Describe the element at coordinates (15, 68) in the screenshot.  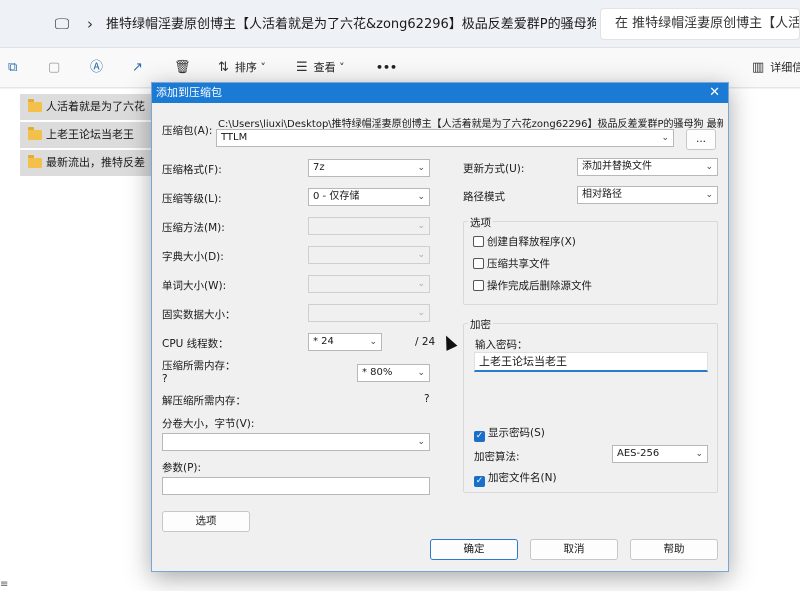
I see `copy-icon: ⧉` at that location.